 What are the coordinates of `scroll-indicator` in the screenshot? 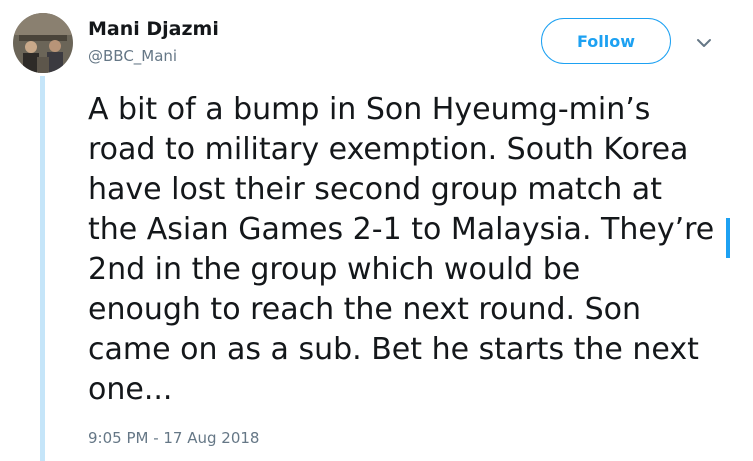 It's located at (728, 238).